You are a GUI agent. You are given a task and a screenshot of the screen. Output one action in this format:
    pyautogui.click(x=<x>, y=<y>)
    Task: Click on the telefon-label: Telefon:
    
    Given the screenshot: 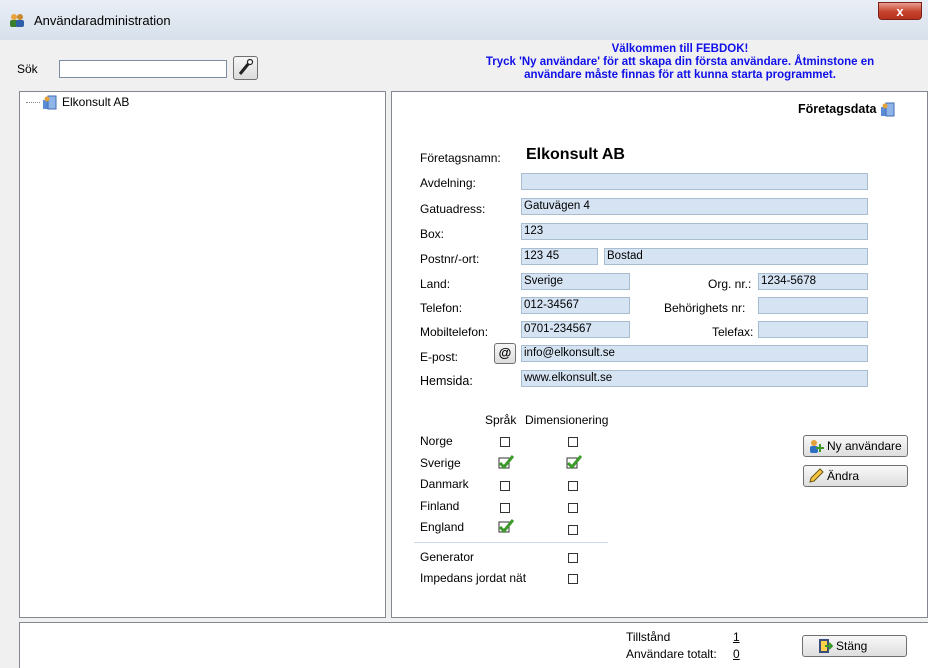 What is the action you would take?
    pyautogui.click(x=441, y=308)
    